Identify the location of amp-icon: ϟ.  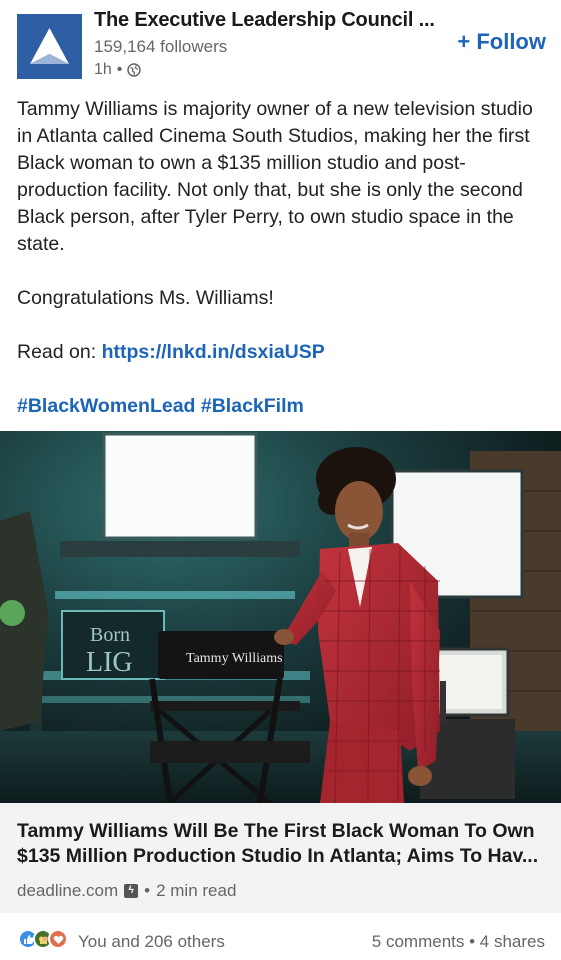
(131, 891).